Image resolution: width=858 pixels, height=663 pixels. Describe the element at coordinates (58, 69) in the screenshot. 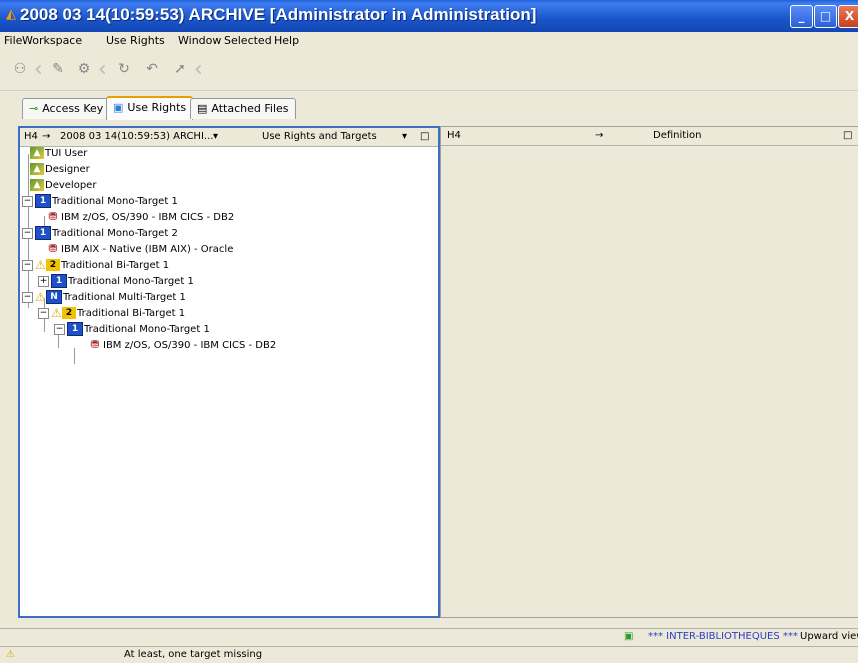

I see `pencil-icon: ✎` at that location.